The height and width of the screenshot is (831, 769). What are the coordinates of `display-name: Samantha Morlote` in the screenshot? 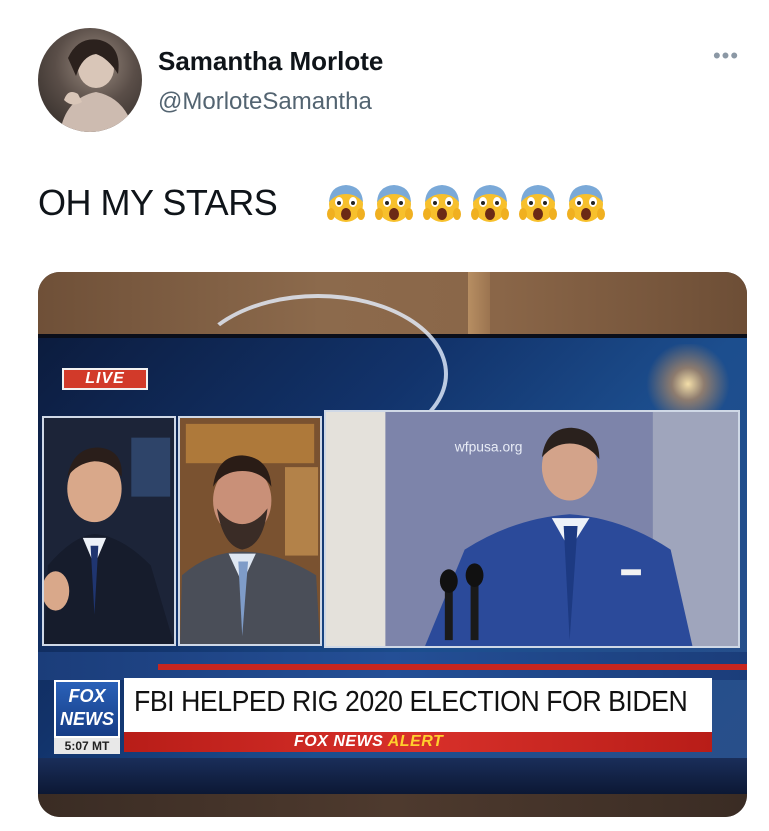 It's located at (270, 61).